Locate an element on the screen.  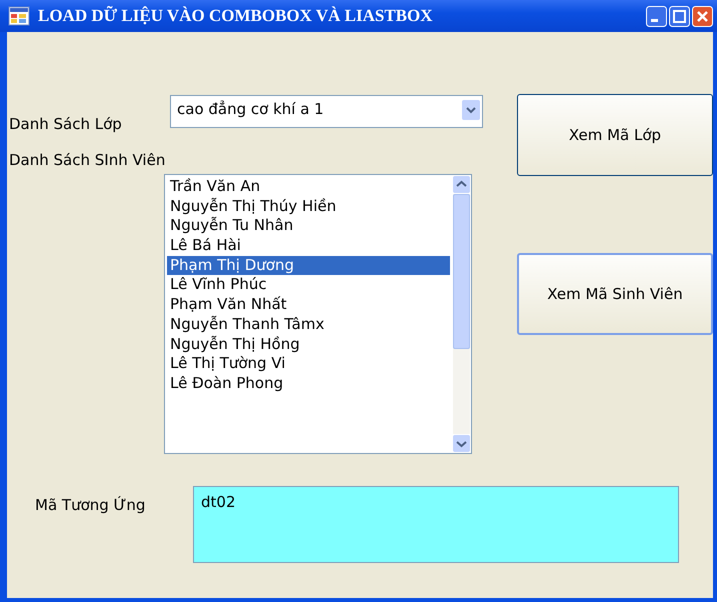
student-item: Phạm Thị Dương is located at coordinates (308, 266).